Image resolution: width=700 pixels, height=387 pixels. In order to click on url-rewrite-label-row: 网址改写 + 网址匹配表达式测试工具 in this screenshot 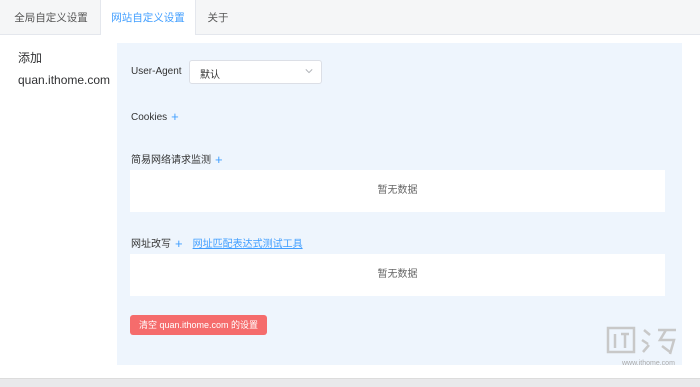, I will do `click(217, 243)`.